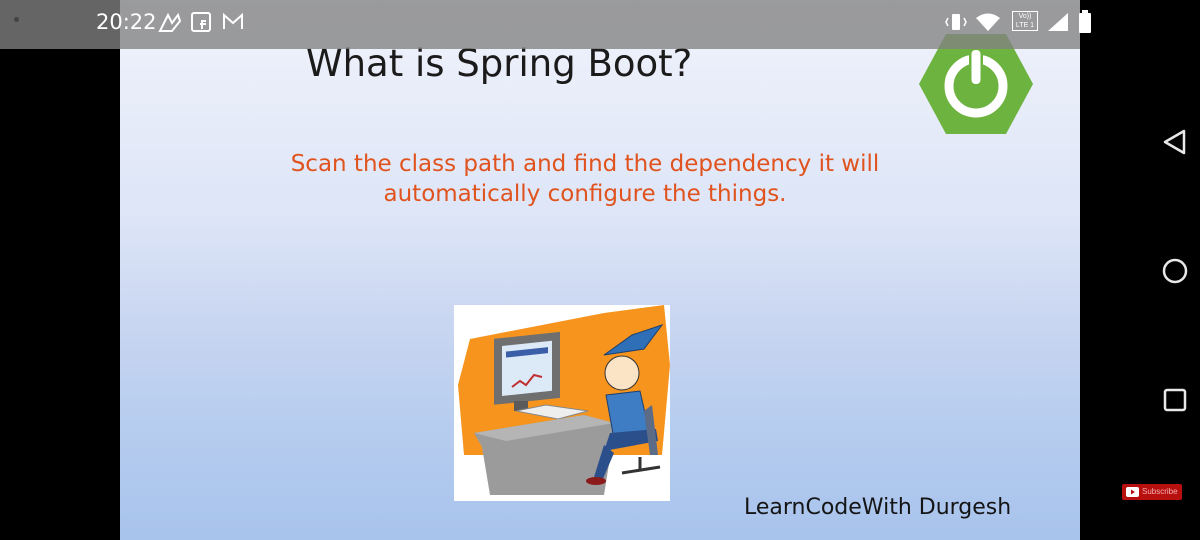 This screenshot has height=540, width=1200. I want to click on subscribe-label: Subscribe, so click(1160, 491).